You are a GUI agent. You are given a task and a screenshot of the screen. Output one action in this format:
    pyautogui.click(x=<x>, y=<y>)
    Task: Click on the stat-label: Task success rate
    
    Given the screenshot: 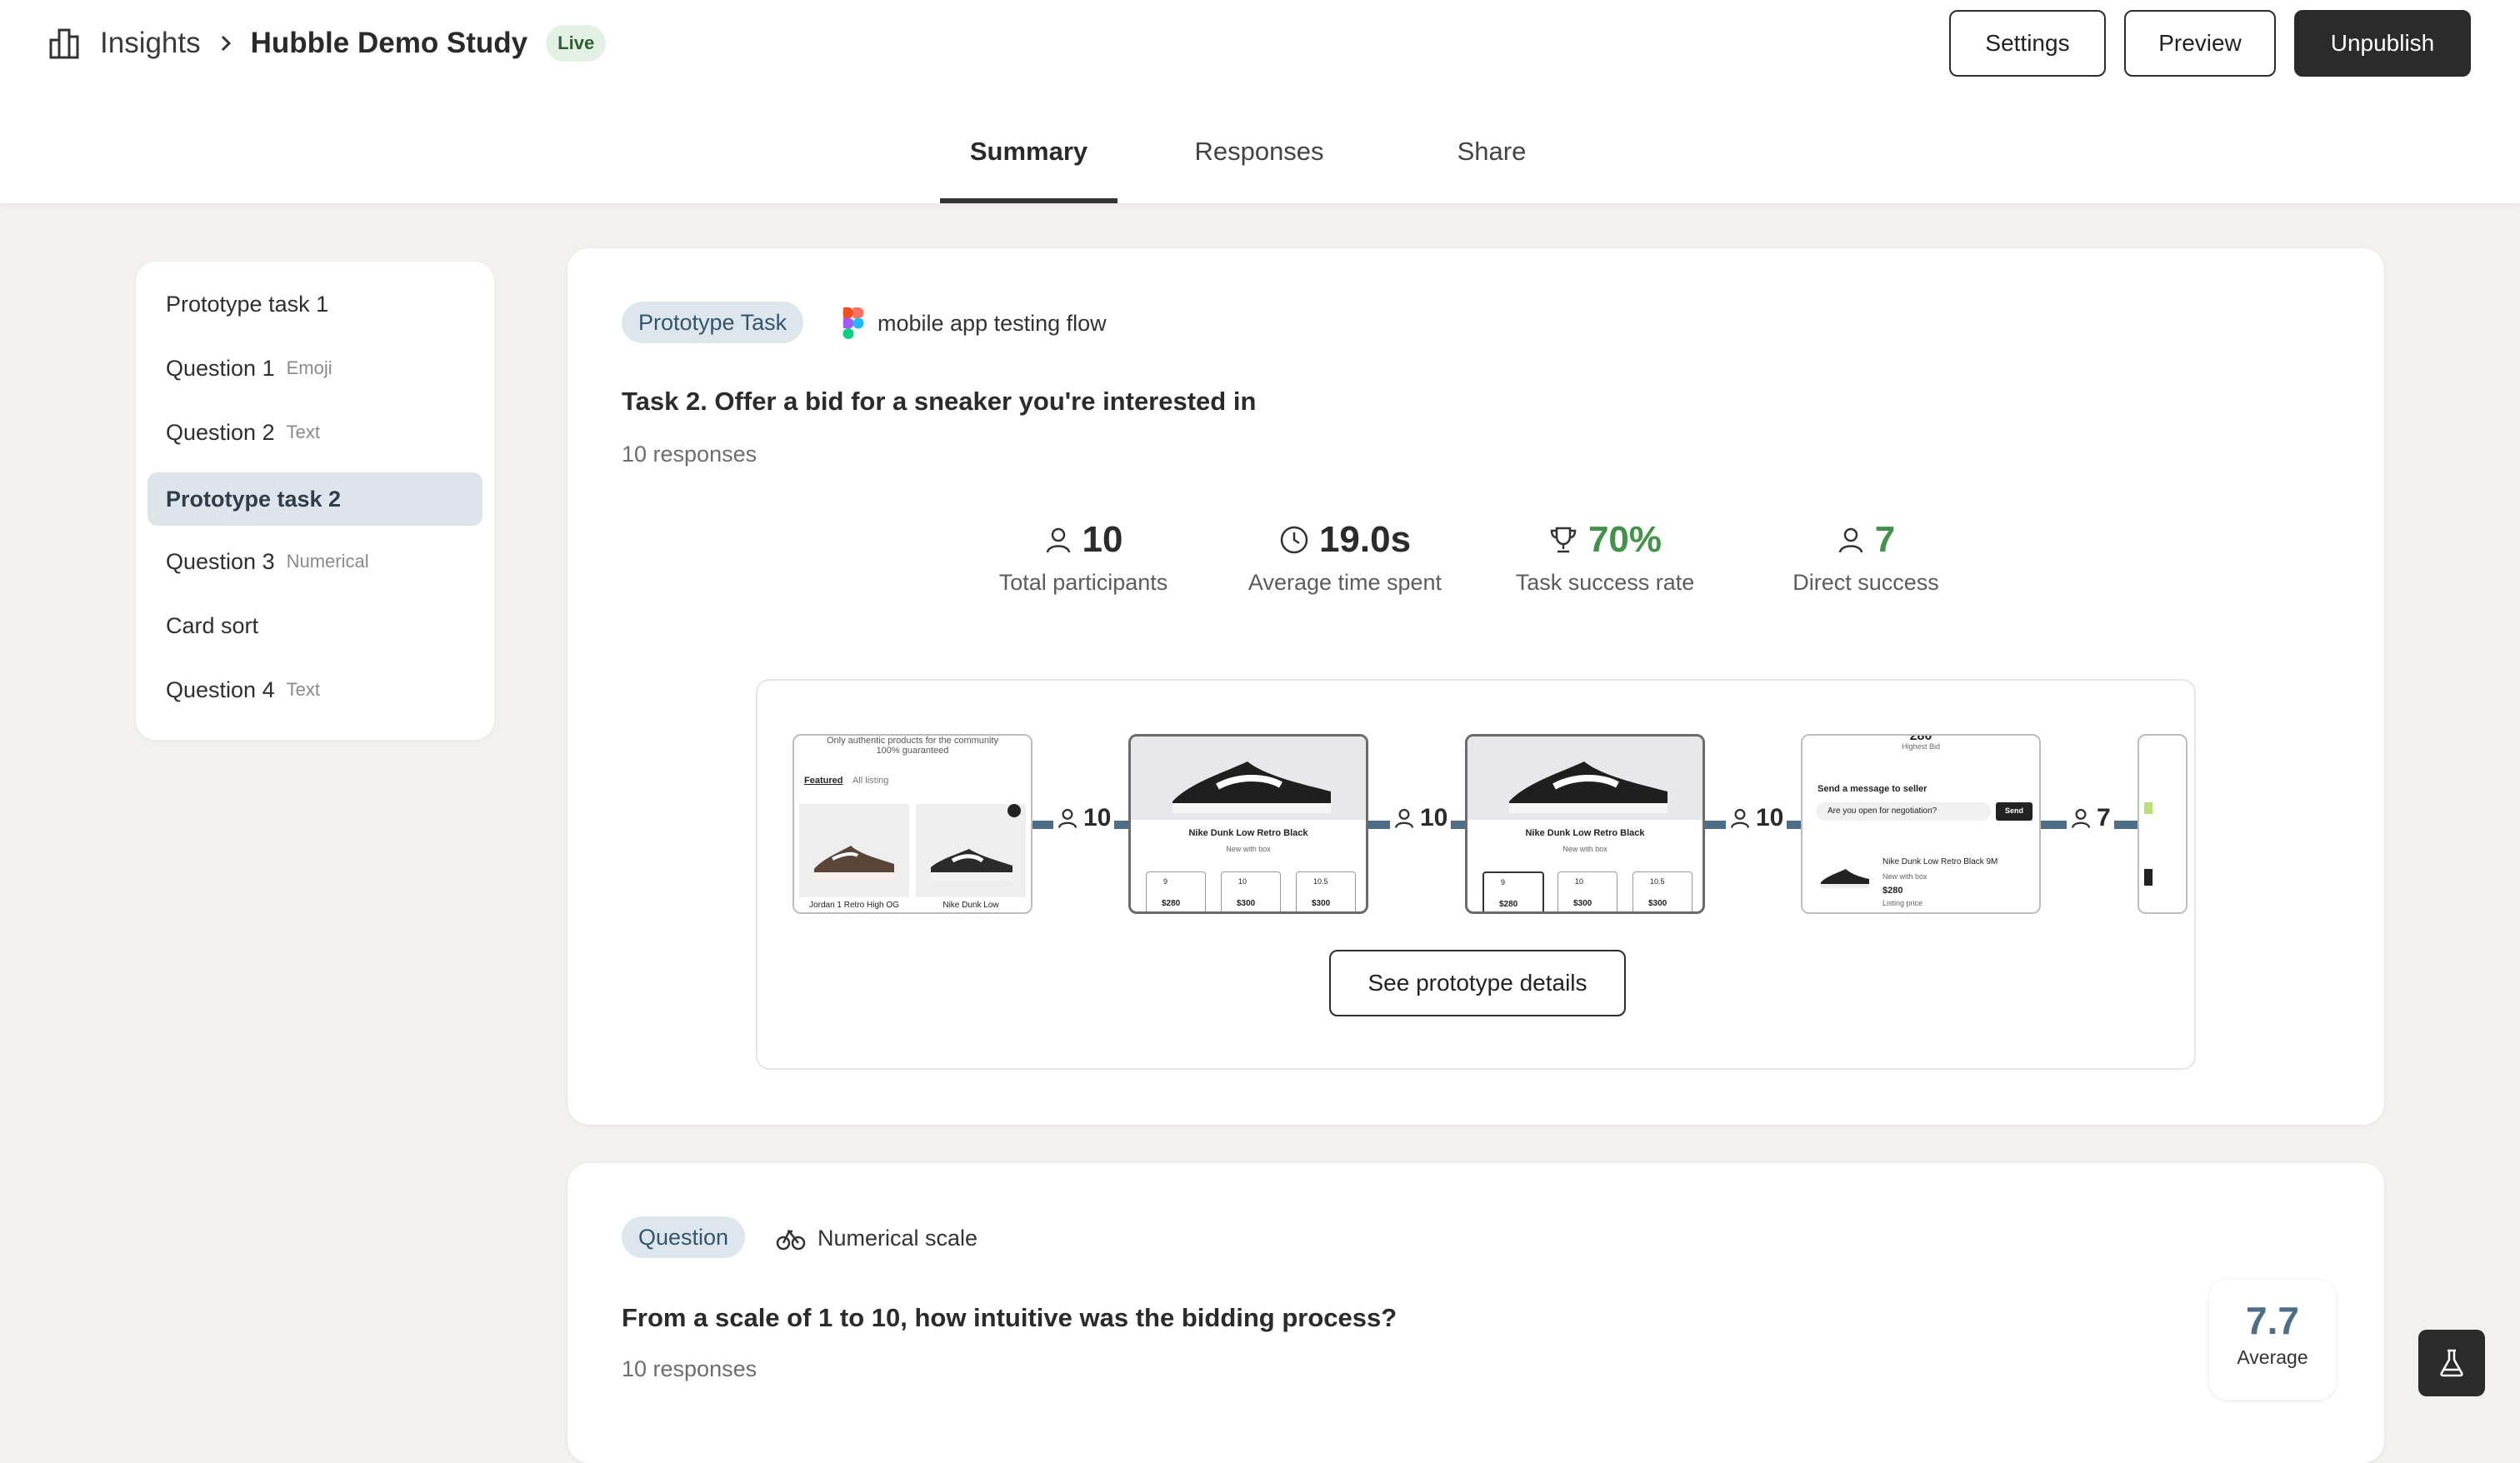 What is the action you would take?
    pyautogui.click(x=1605, y=582)
    